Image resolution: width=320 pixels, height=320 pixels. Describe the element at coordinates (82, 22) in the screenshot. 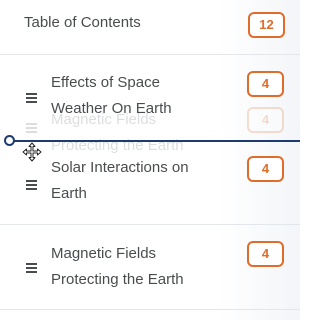

I see `toc-title: Table of Contents` at that location.